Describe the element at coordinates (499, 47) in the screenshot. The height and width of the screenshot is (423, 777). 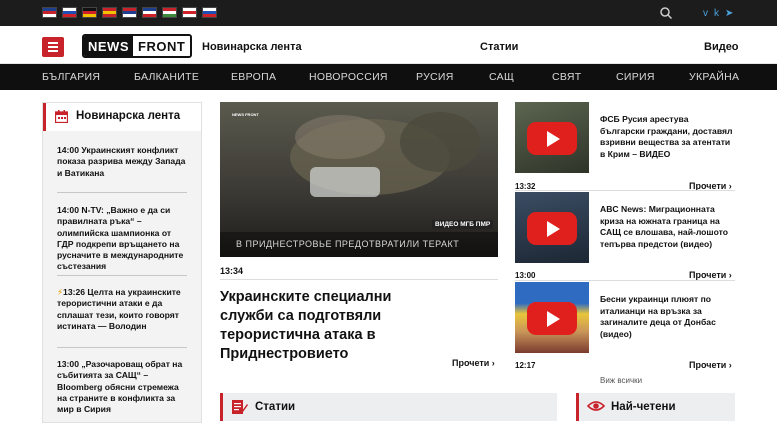
I see `nav-articles: Статии` at that location.